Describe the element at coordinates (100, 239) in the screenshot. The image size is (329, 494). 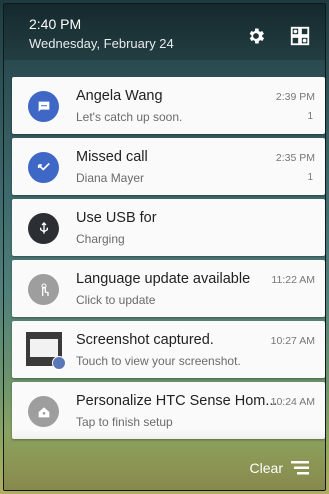
I see `notification-subtitle: Charging` at that location.